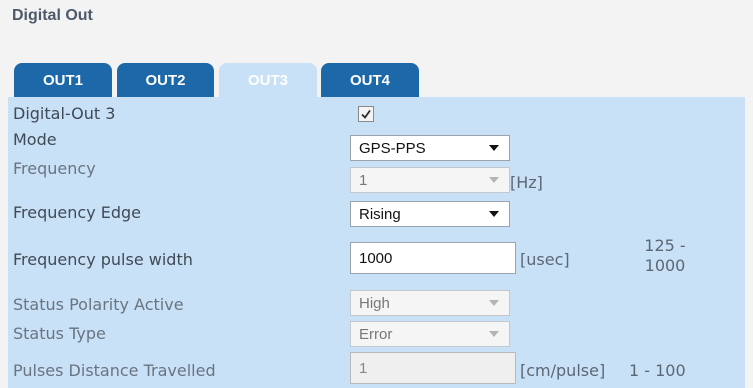  What do you see at coordinates (433, 368) in the screenshot?
I see `pulses-distance-input: 1` at bounding box center [433, 368].